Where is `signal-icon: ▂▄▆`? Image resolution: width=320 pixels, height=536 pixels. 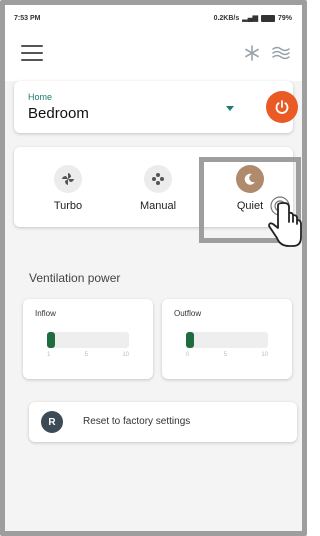 signal-icon: ▂▄▆ is located at coordinates (250, 18).